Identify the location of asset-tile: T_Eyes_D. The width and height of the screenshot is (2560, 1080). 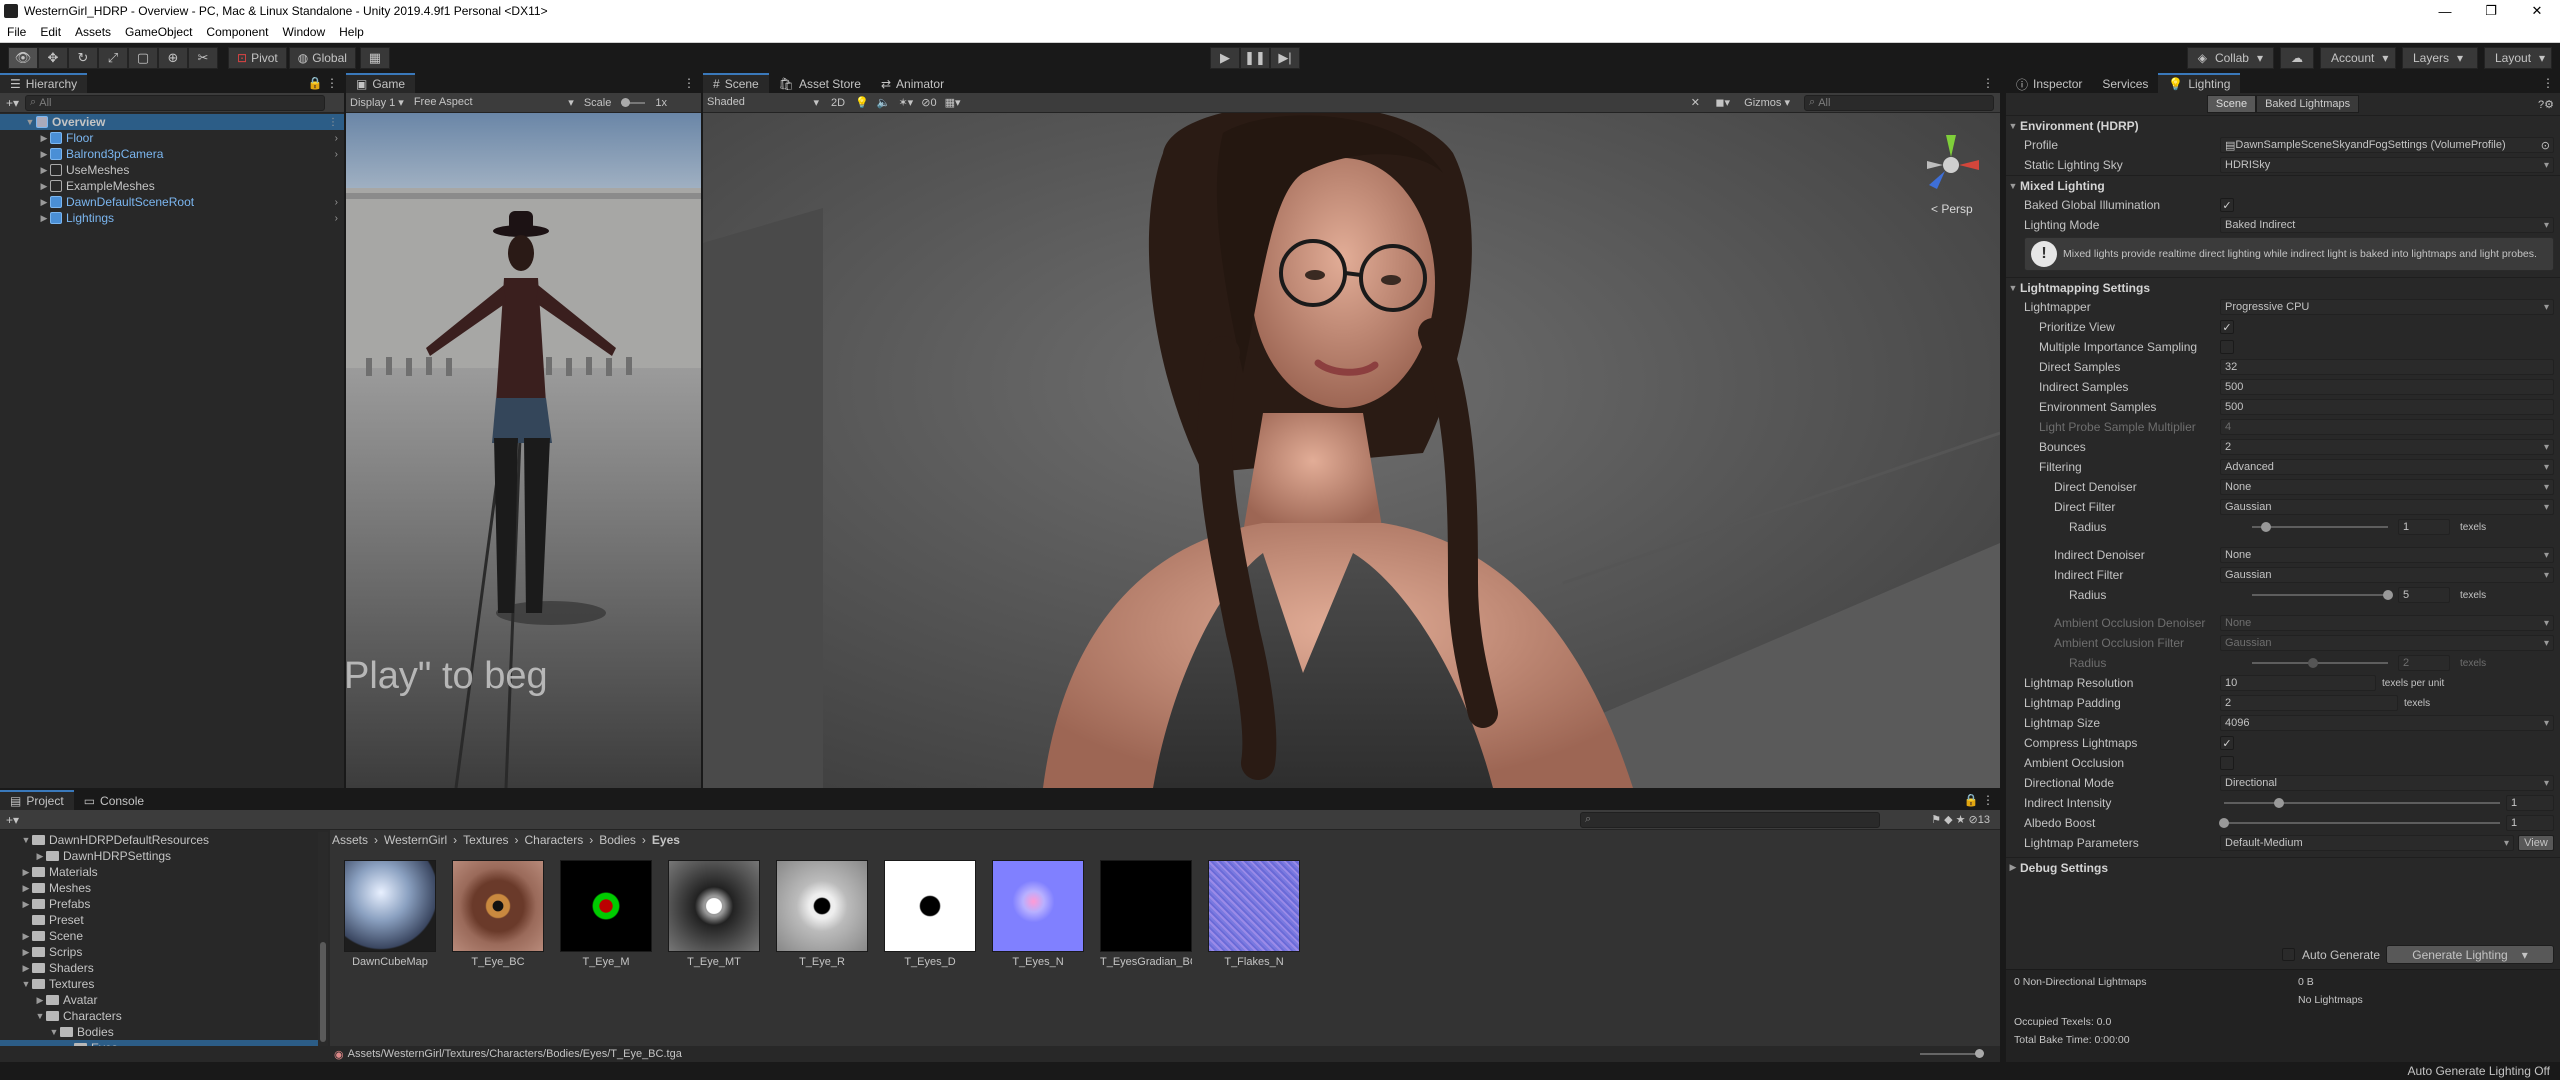
(930, 914).